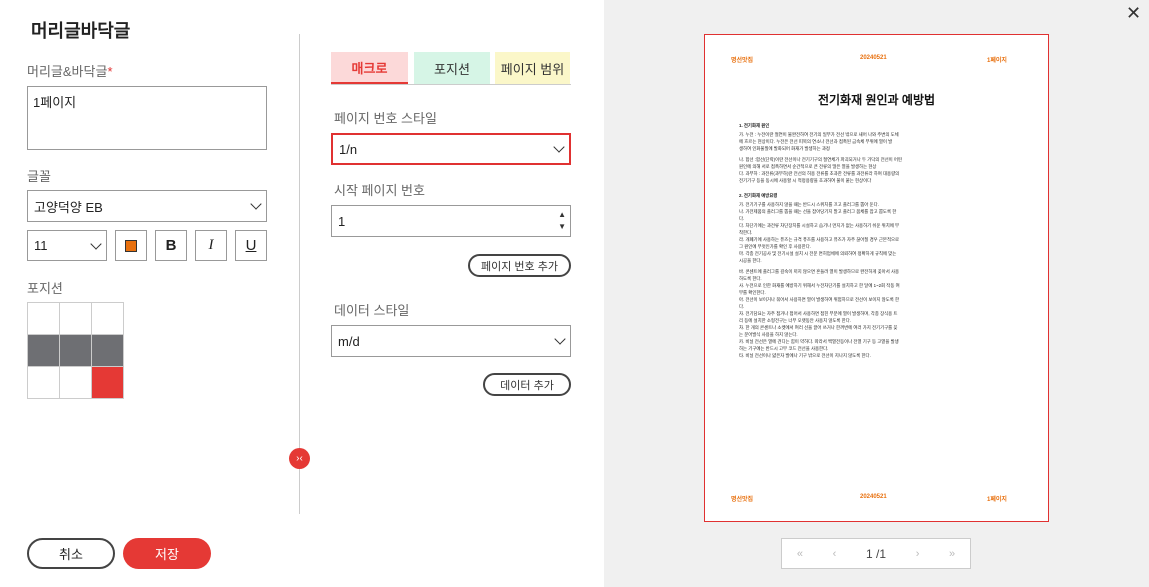 The width and height of the screenshot is (1149, 587). What do you see at coordinates (869, 553) in the screenshot?
I see `page-current: 1` at bounding box center [869, 553].